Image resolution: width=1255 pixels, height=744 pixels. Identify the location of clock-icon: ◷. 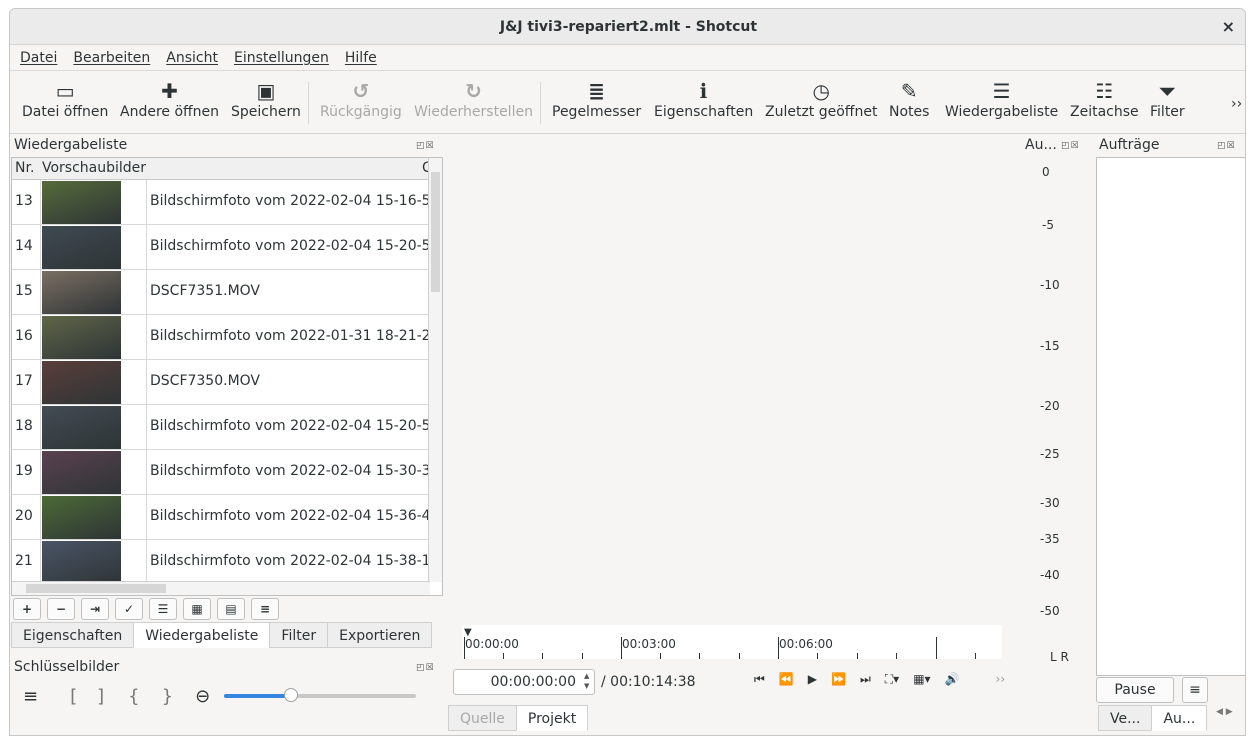
(821, 91).